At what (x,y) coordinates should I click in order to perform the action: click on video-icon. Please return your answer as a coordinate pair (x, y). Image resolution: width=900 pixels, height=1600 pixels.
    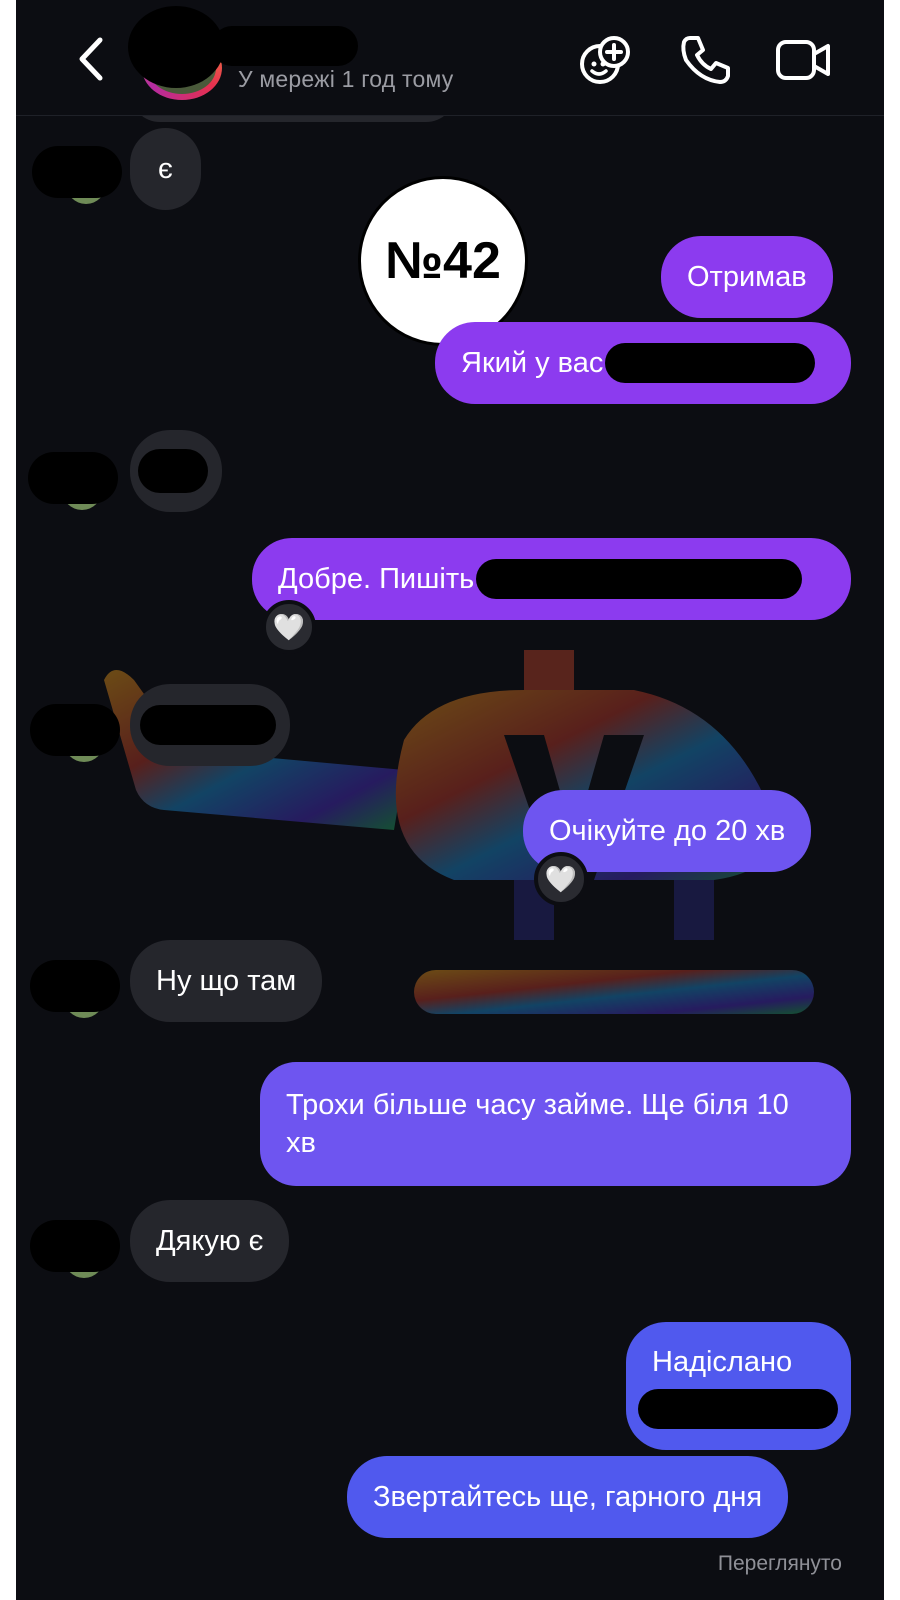
    Looking at the image, I should click on (803, 60).